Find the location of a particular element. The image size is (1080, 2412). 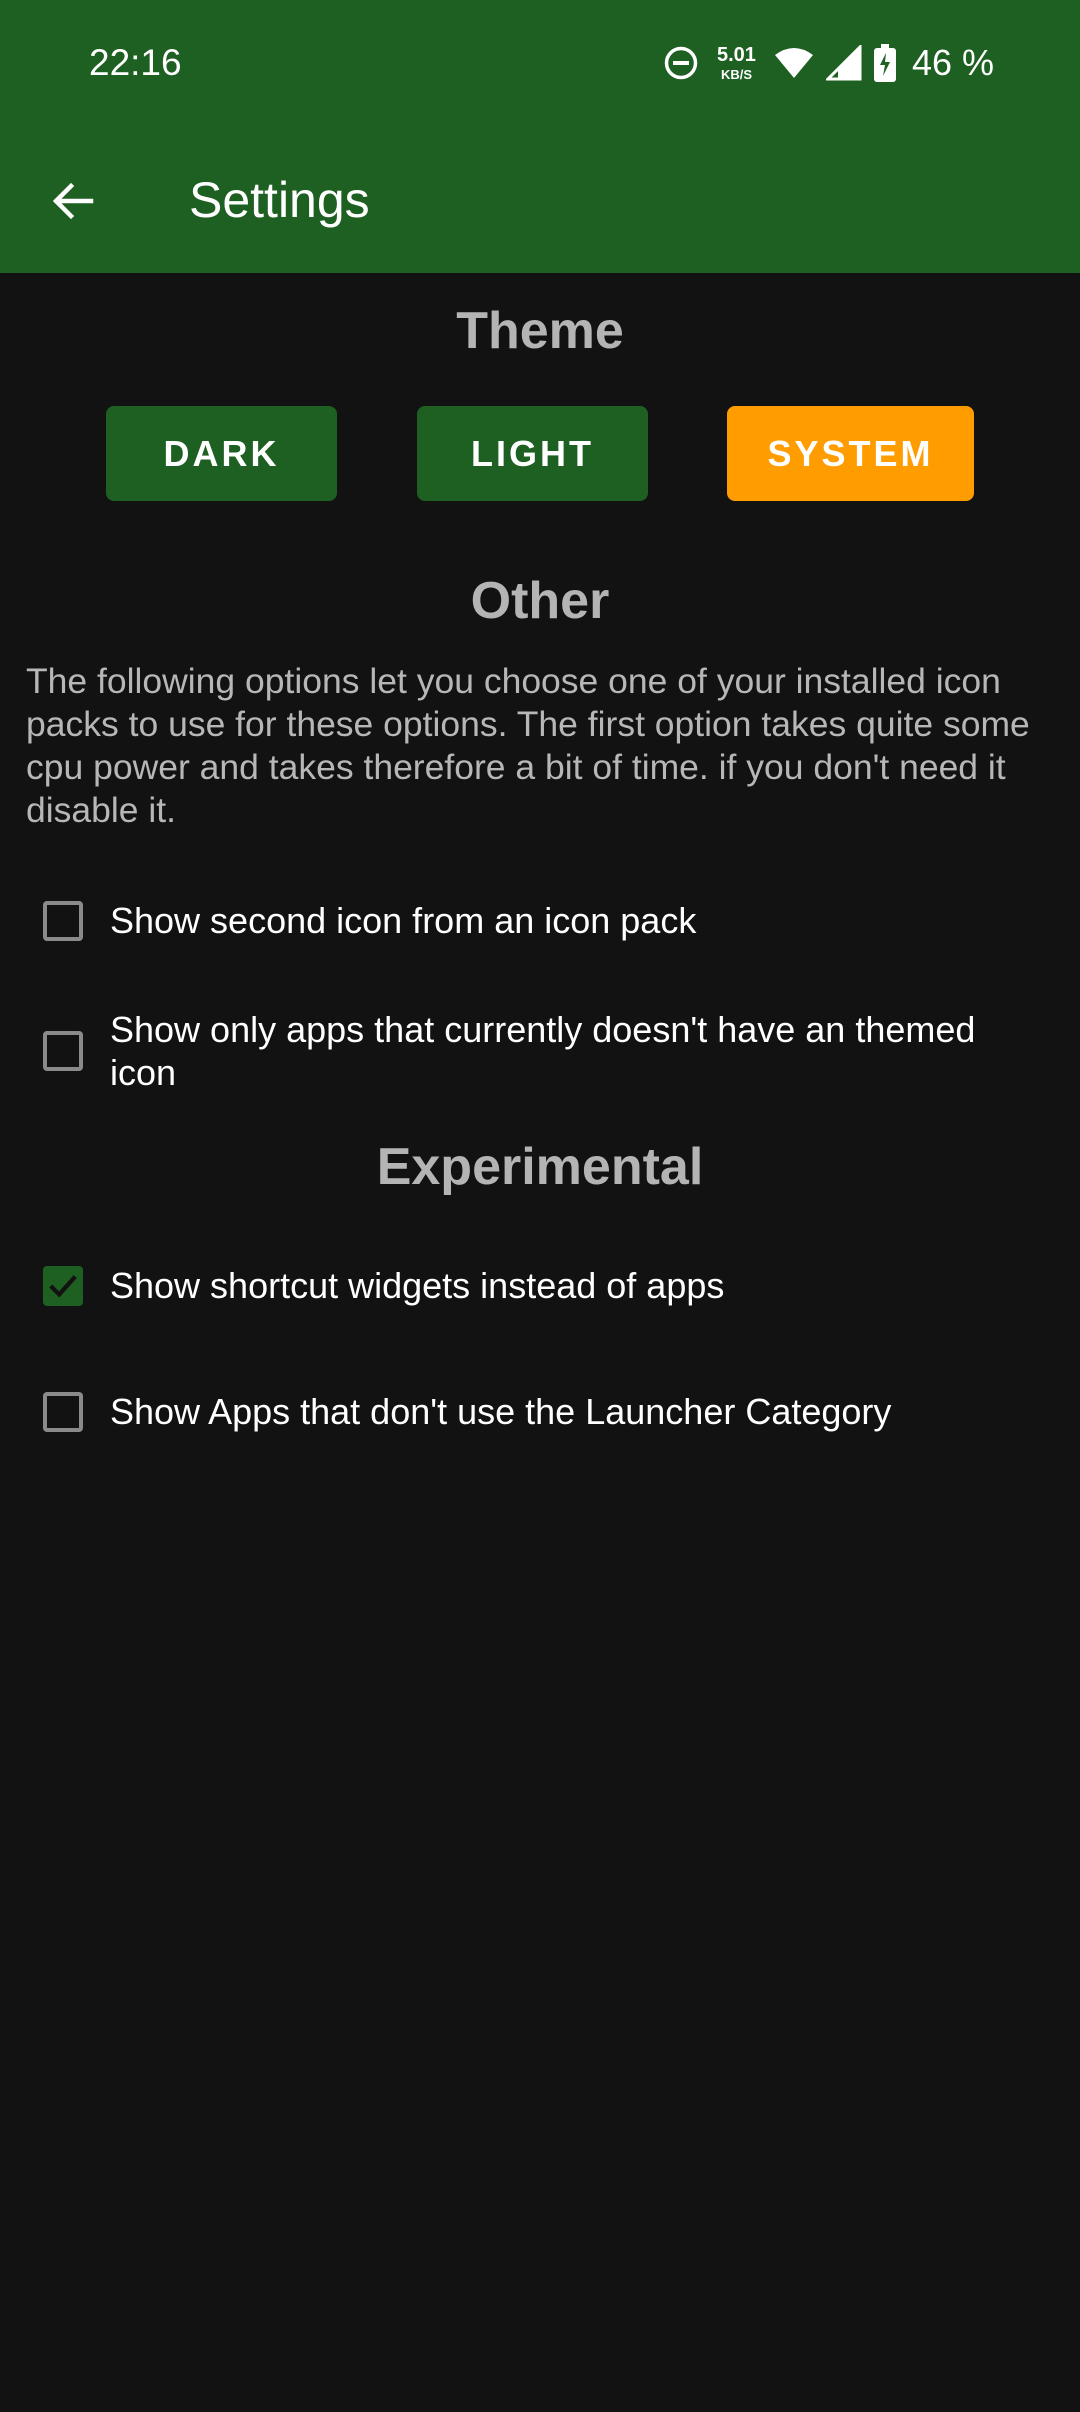

app-header: 22:16 5.01 KB/S 46 % Settings is located at coordinates (540, 136).